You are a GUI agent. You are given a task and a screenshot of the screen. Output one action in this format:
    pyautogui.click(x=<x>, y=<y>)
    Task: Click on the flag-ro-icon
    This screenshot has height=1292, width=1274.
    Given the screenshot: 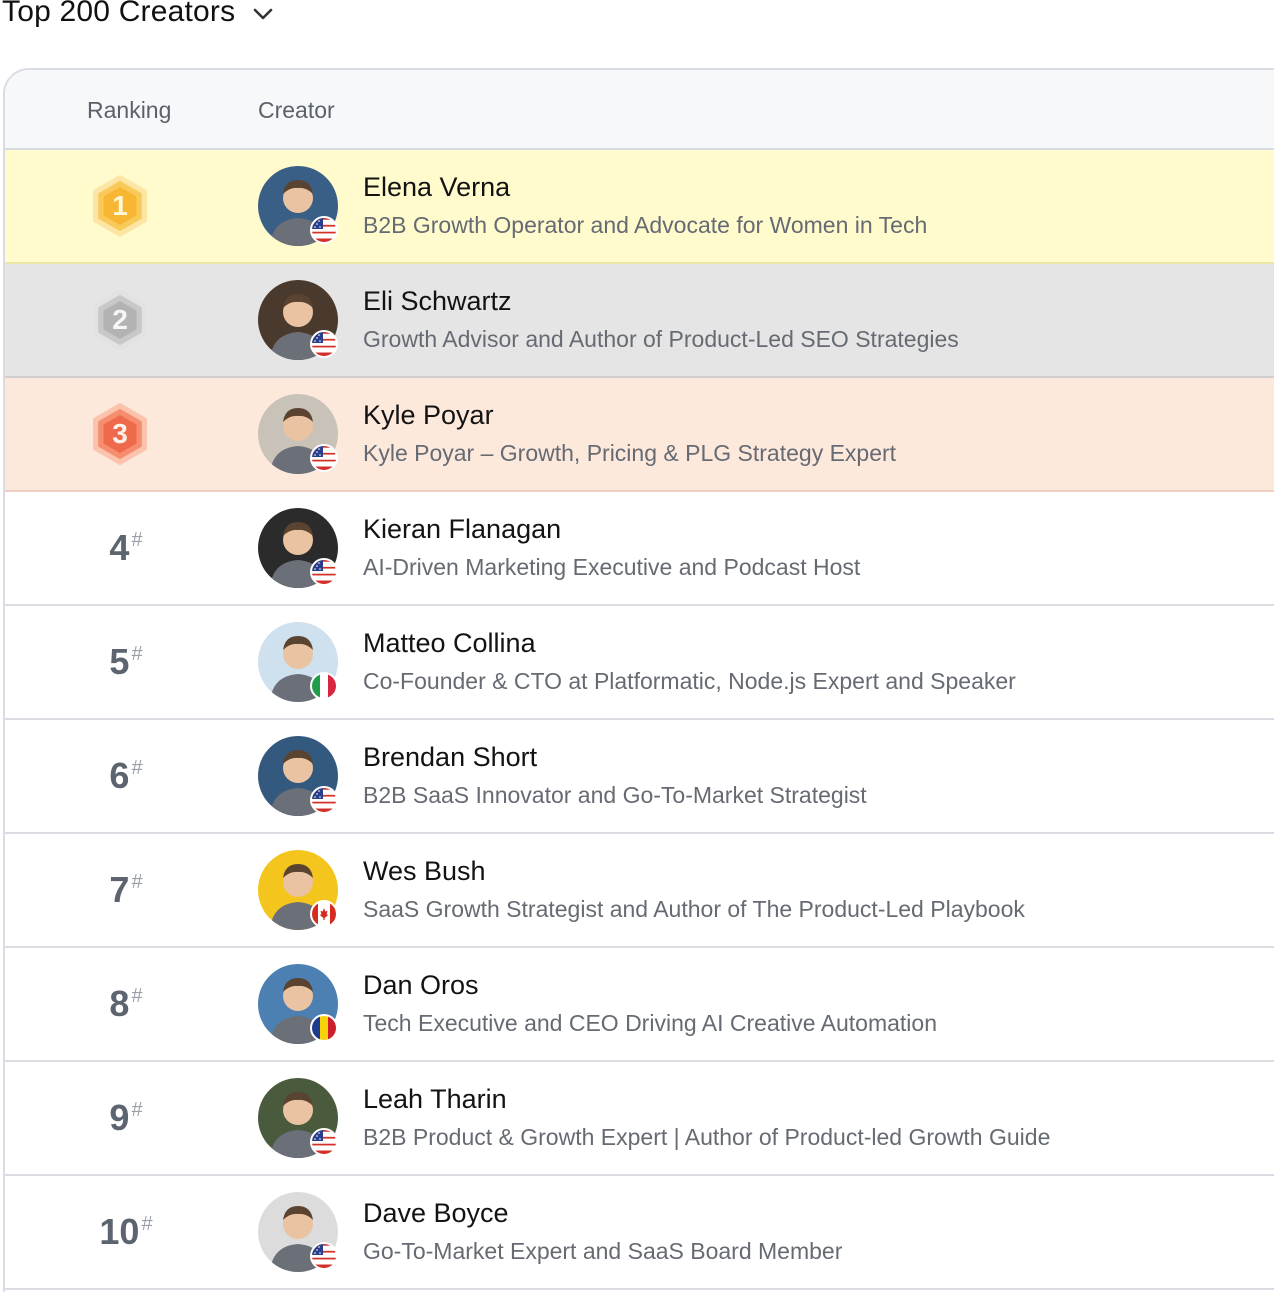 What is the action you would take?
    pyautogui.click(x=324, y=1028)
    